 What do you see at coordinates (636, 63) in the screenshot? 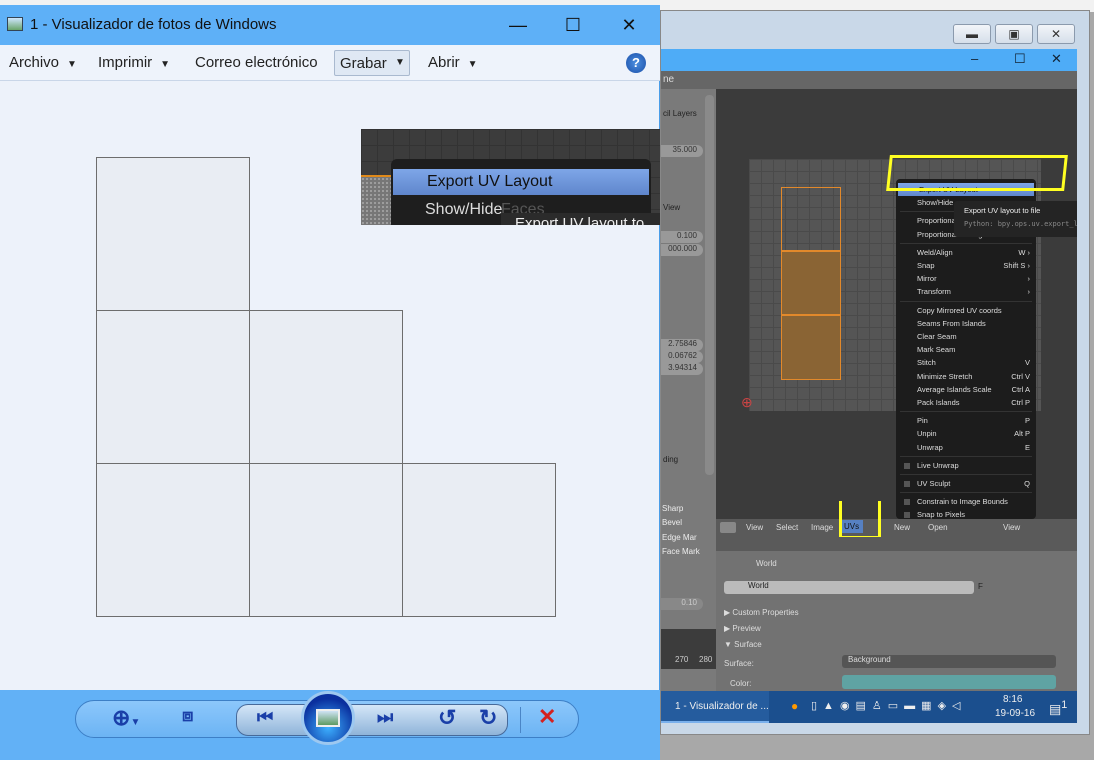
I see `help-icon: ?` at bounding box center [636, 63].